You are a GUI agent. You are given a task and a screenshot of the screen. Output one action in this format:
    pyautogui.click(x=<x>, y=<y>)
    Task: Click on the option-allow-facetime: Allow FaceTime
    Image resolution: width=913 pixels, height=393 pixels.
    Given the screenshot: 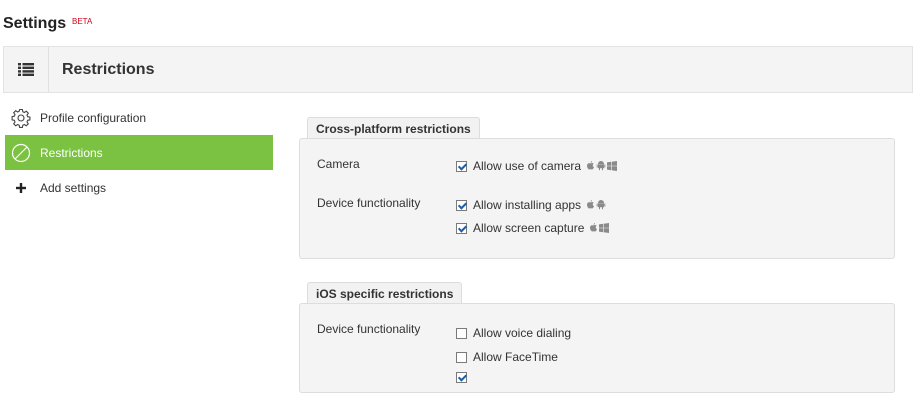 What is the action you would take?
    pyautogui.click(x=507, y=357)
    